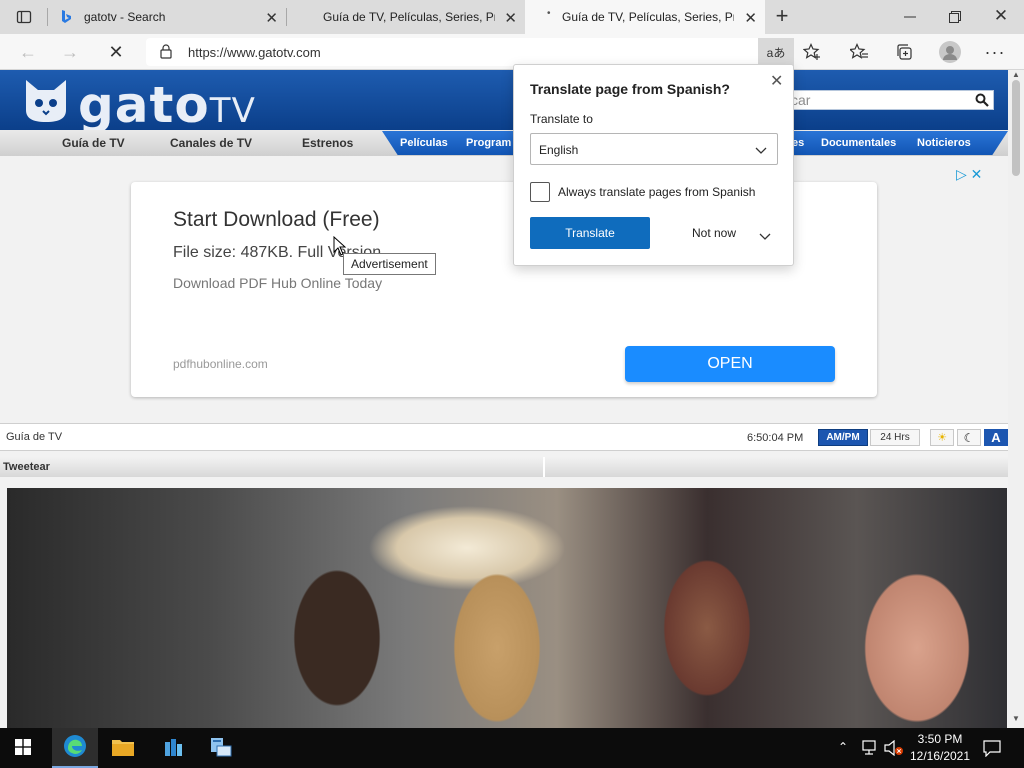 The height and width of the screenshot is (768, 1024). I want to click on taskbar-file-explorer, so click(123, 748).